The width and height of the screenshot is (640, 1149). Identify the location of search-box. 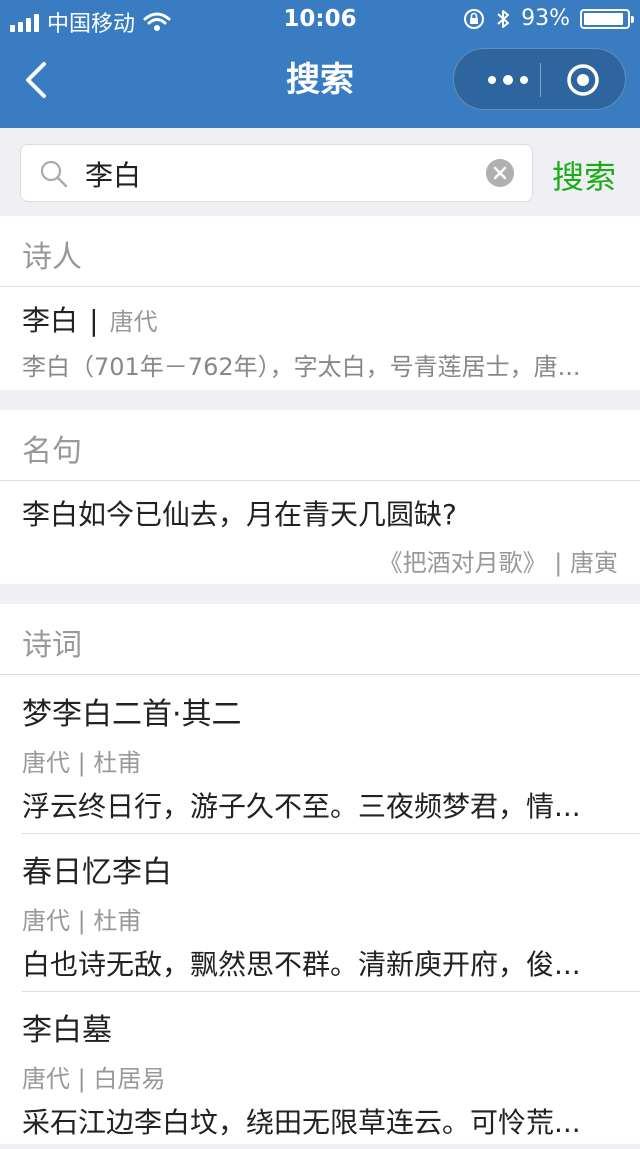
(276, 173).